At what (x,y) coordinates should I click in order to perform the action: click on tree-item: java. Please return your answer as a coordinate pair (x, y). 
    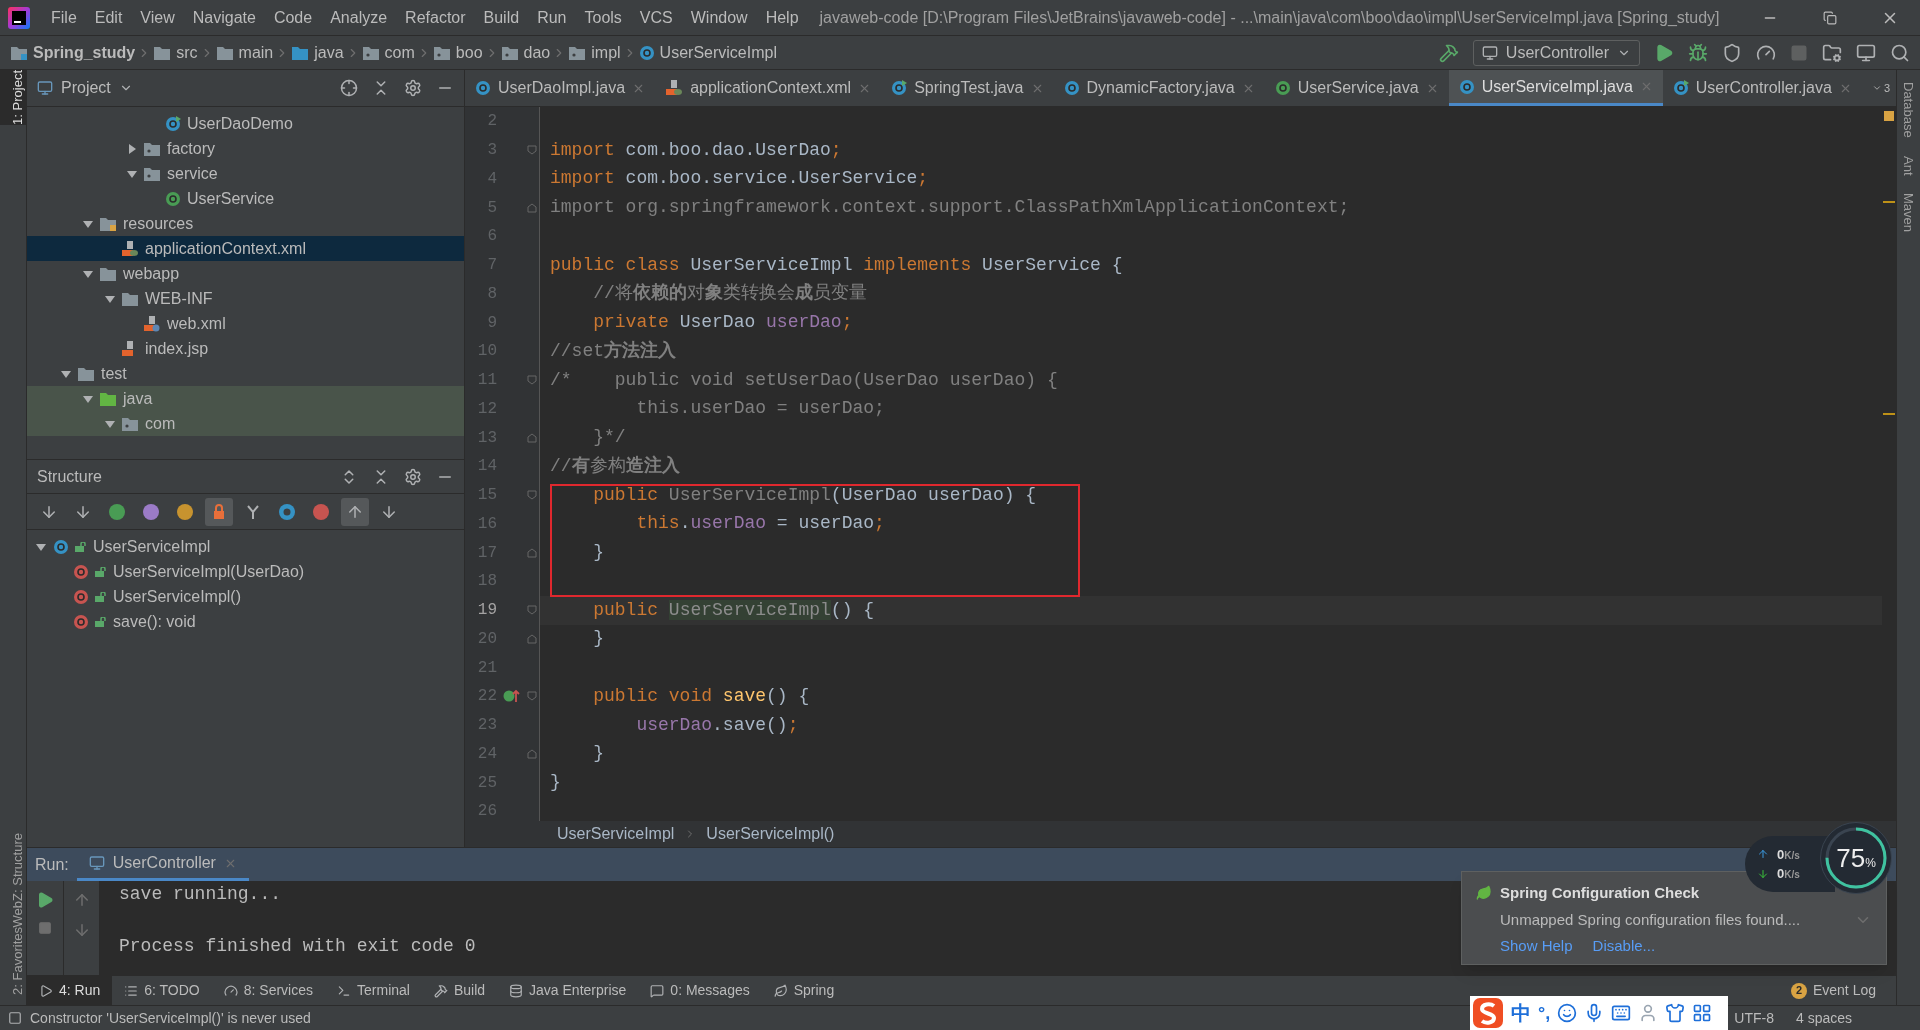
    Looking at the image, I should click on (245, 398).